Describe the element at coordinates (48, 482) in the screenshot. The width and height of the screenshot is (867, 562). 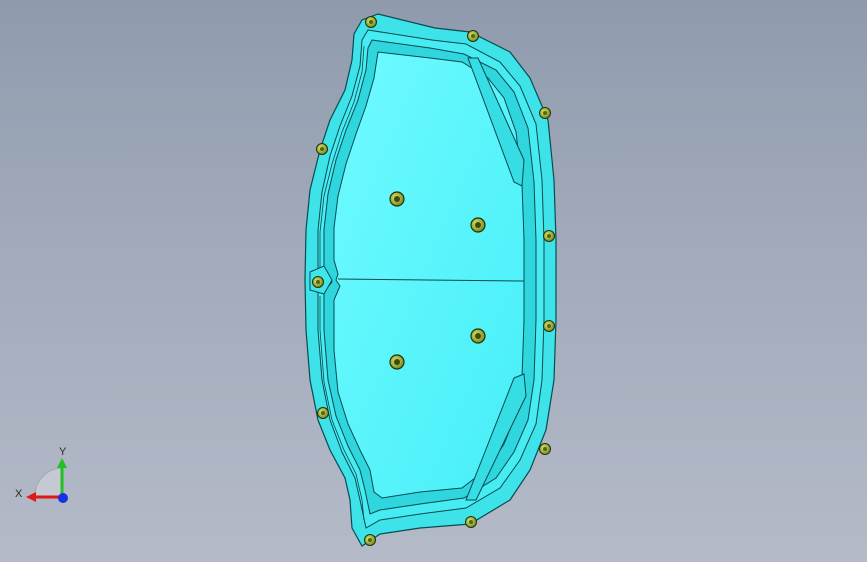
I see `triad-plane-icon` at that location.